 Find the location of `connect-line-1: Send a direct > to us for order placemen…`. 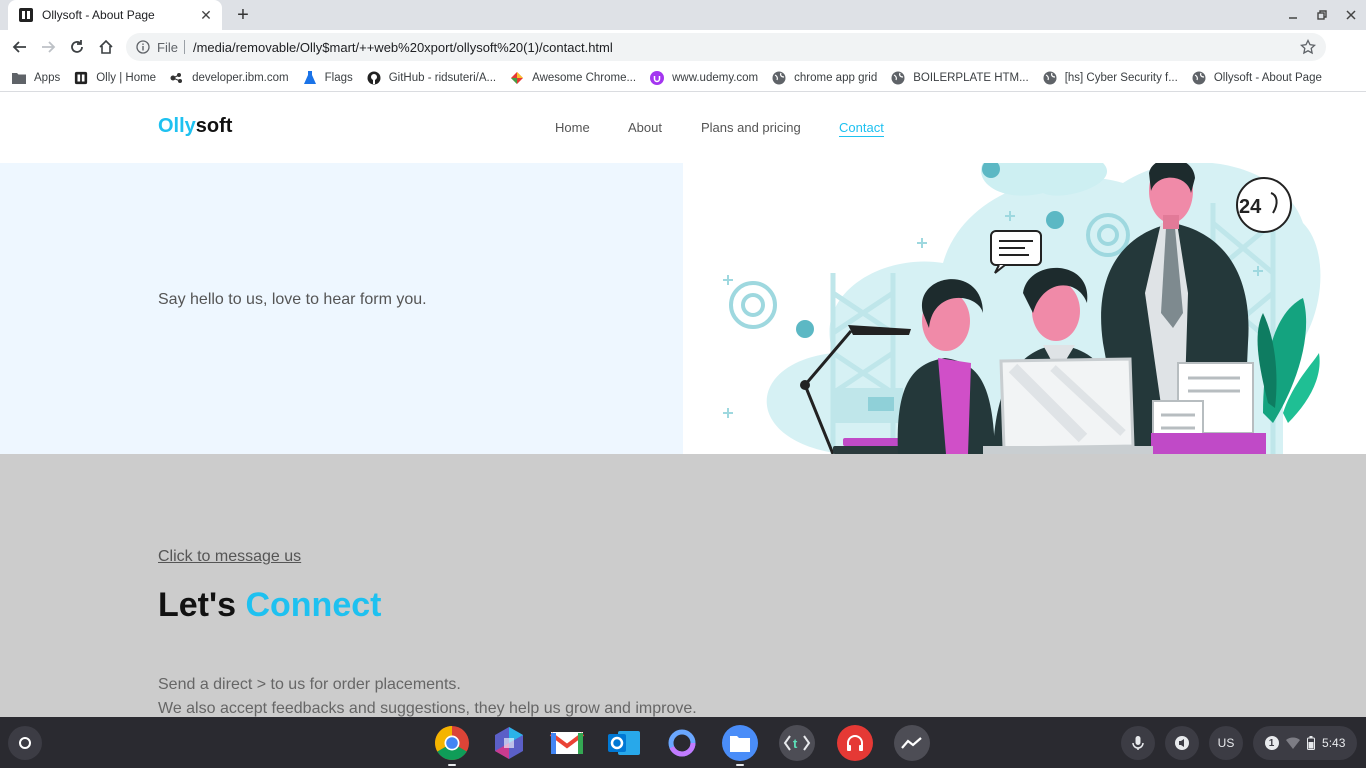

connect-line-1: Send a direct > to us for order placemen… is located at coordinates (309, 684).